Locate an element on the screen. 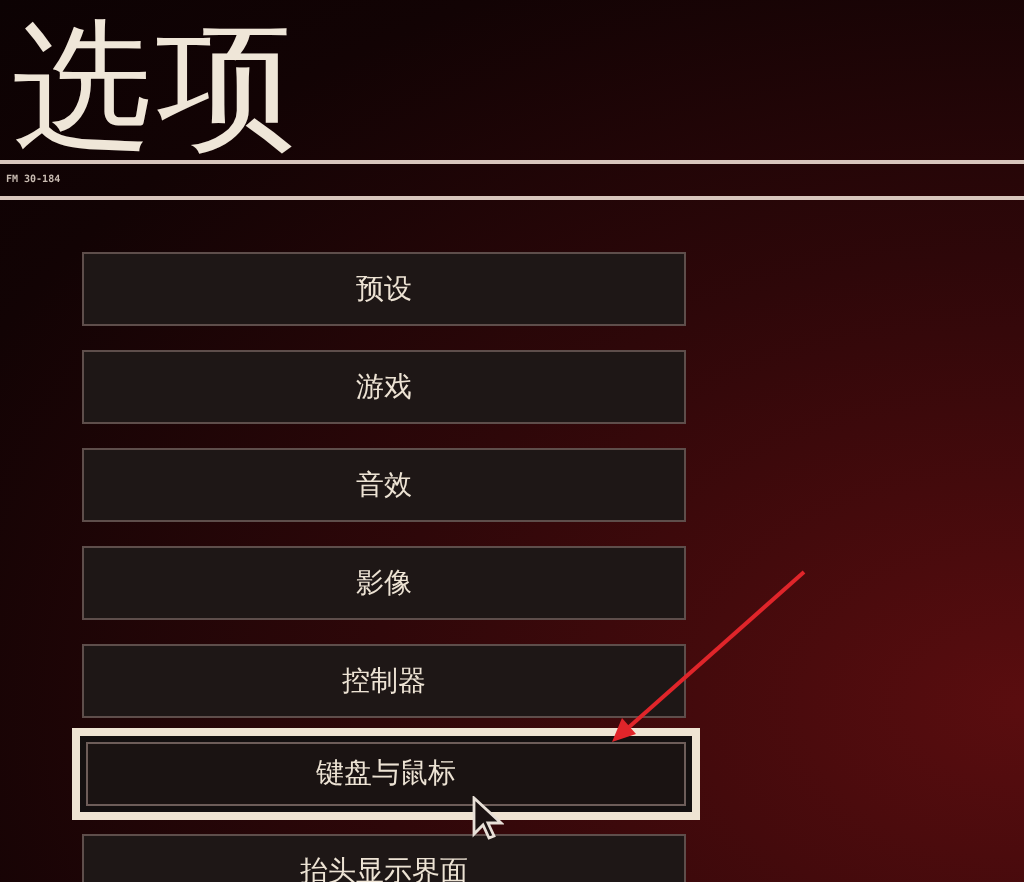 This screenshot has width=1024, height=882. menu-button: 游戏 is located at coordinates (384, 387).